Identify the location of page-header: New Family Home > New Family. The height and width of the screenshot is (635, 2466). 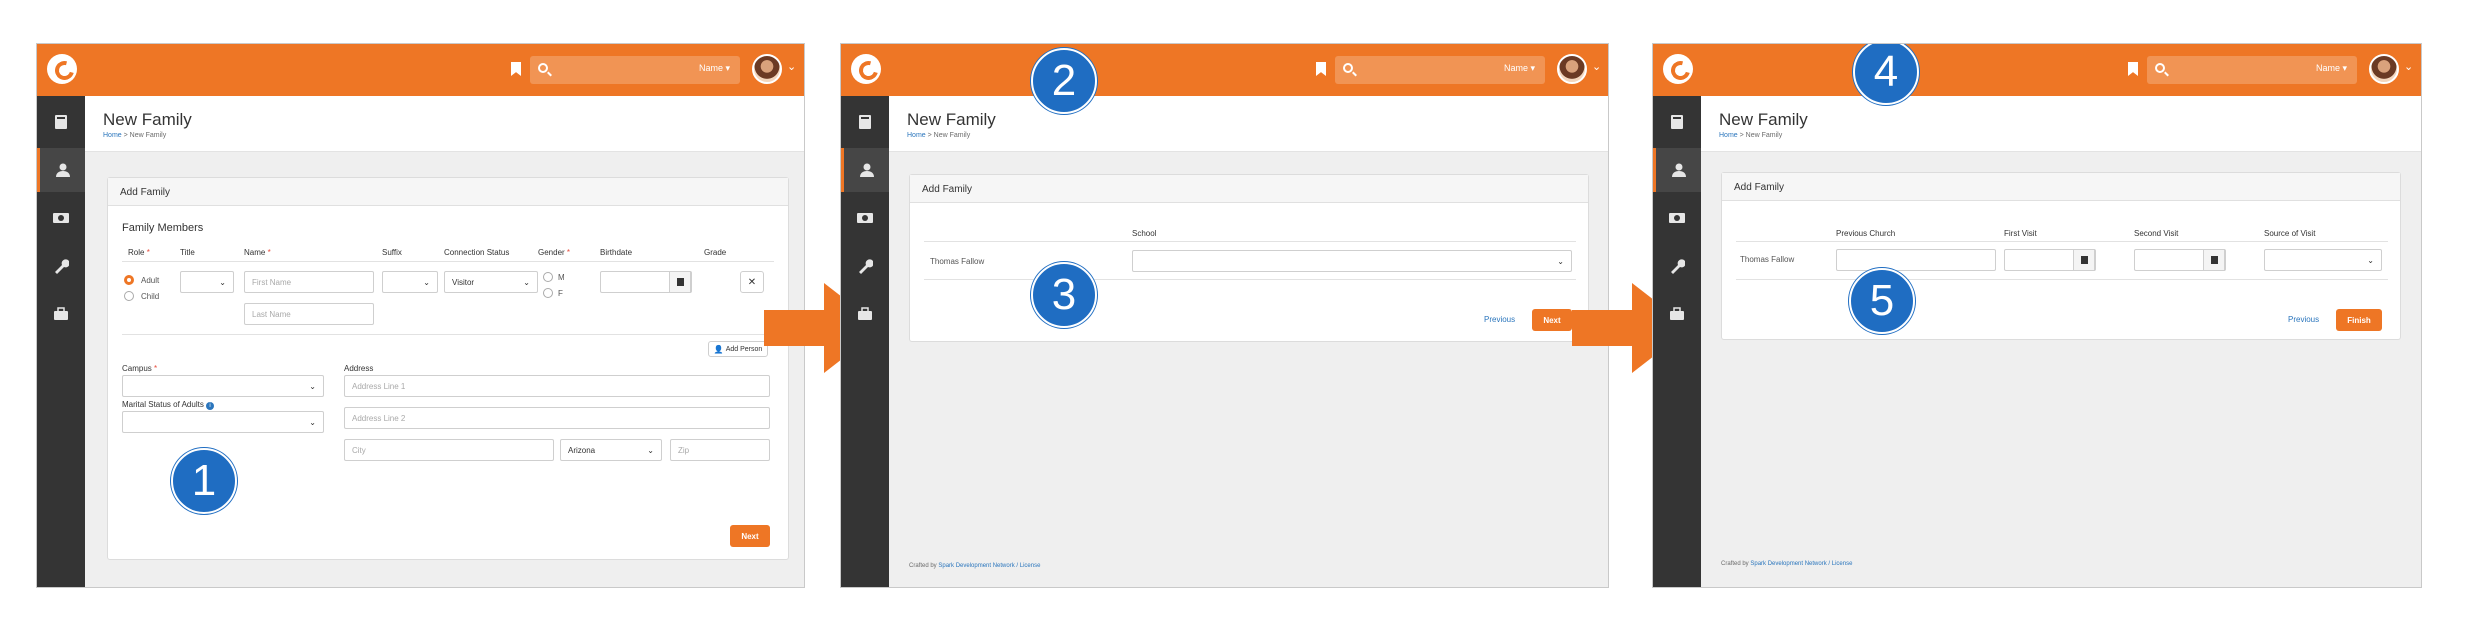
(444, 124).